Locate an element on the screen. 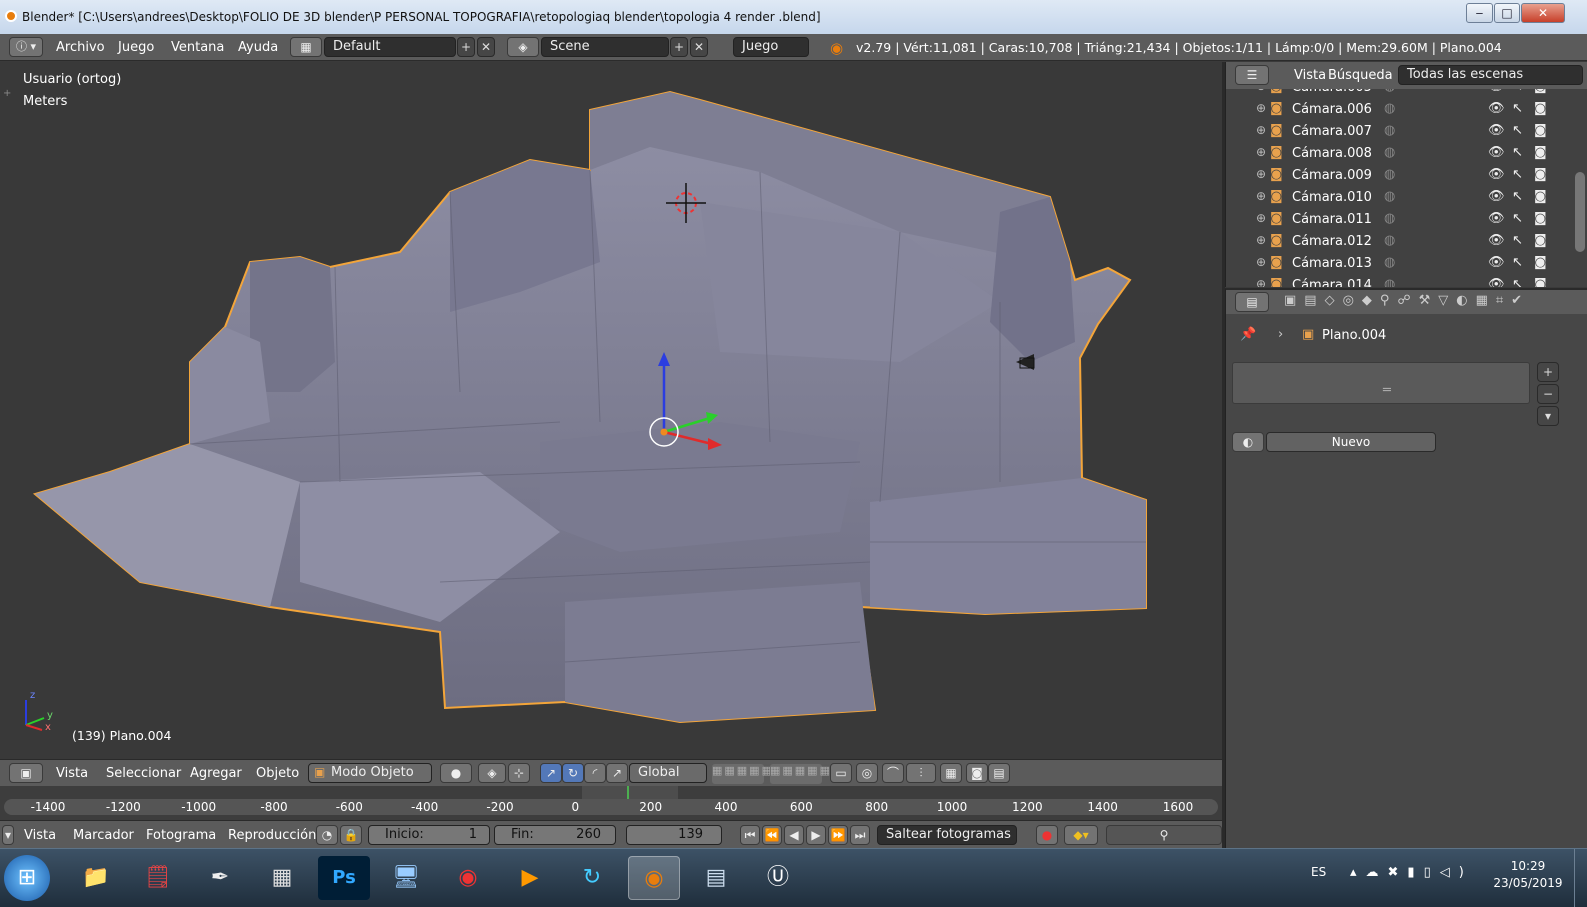  chrome-taskbar-icon: ◉ is located at coordinates (468, 878).